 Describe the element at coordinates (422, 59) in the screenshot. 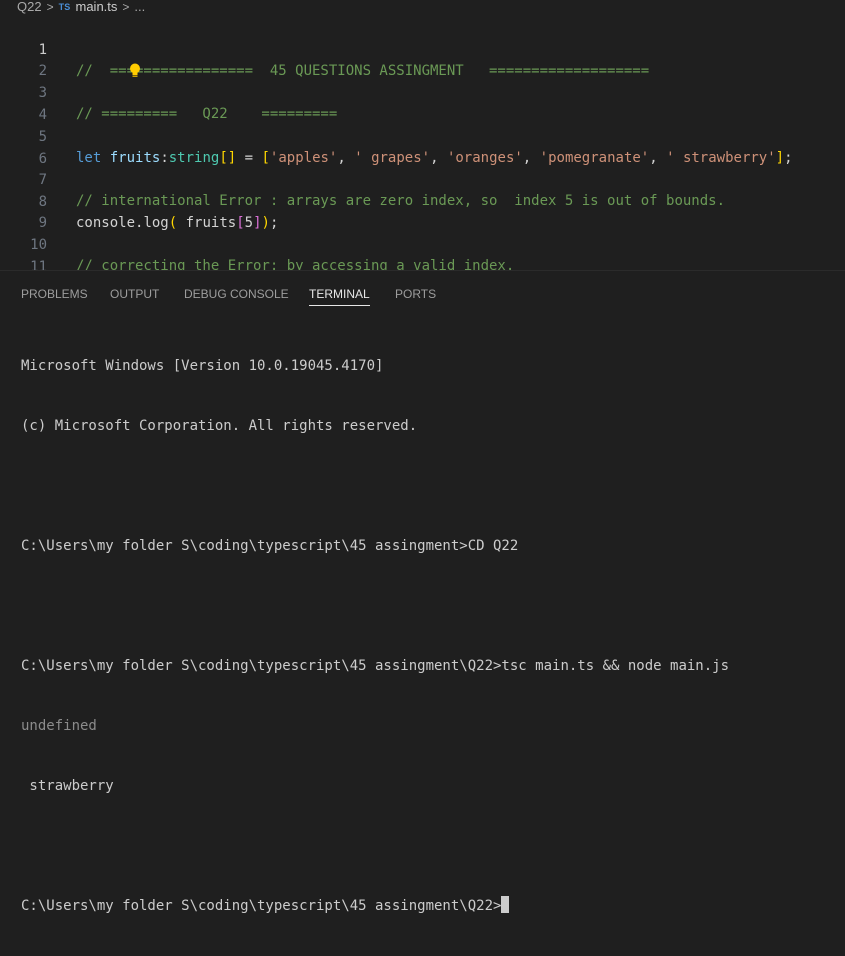

I see `code-line: 2` at that location.